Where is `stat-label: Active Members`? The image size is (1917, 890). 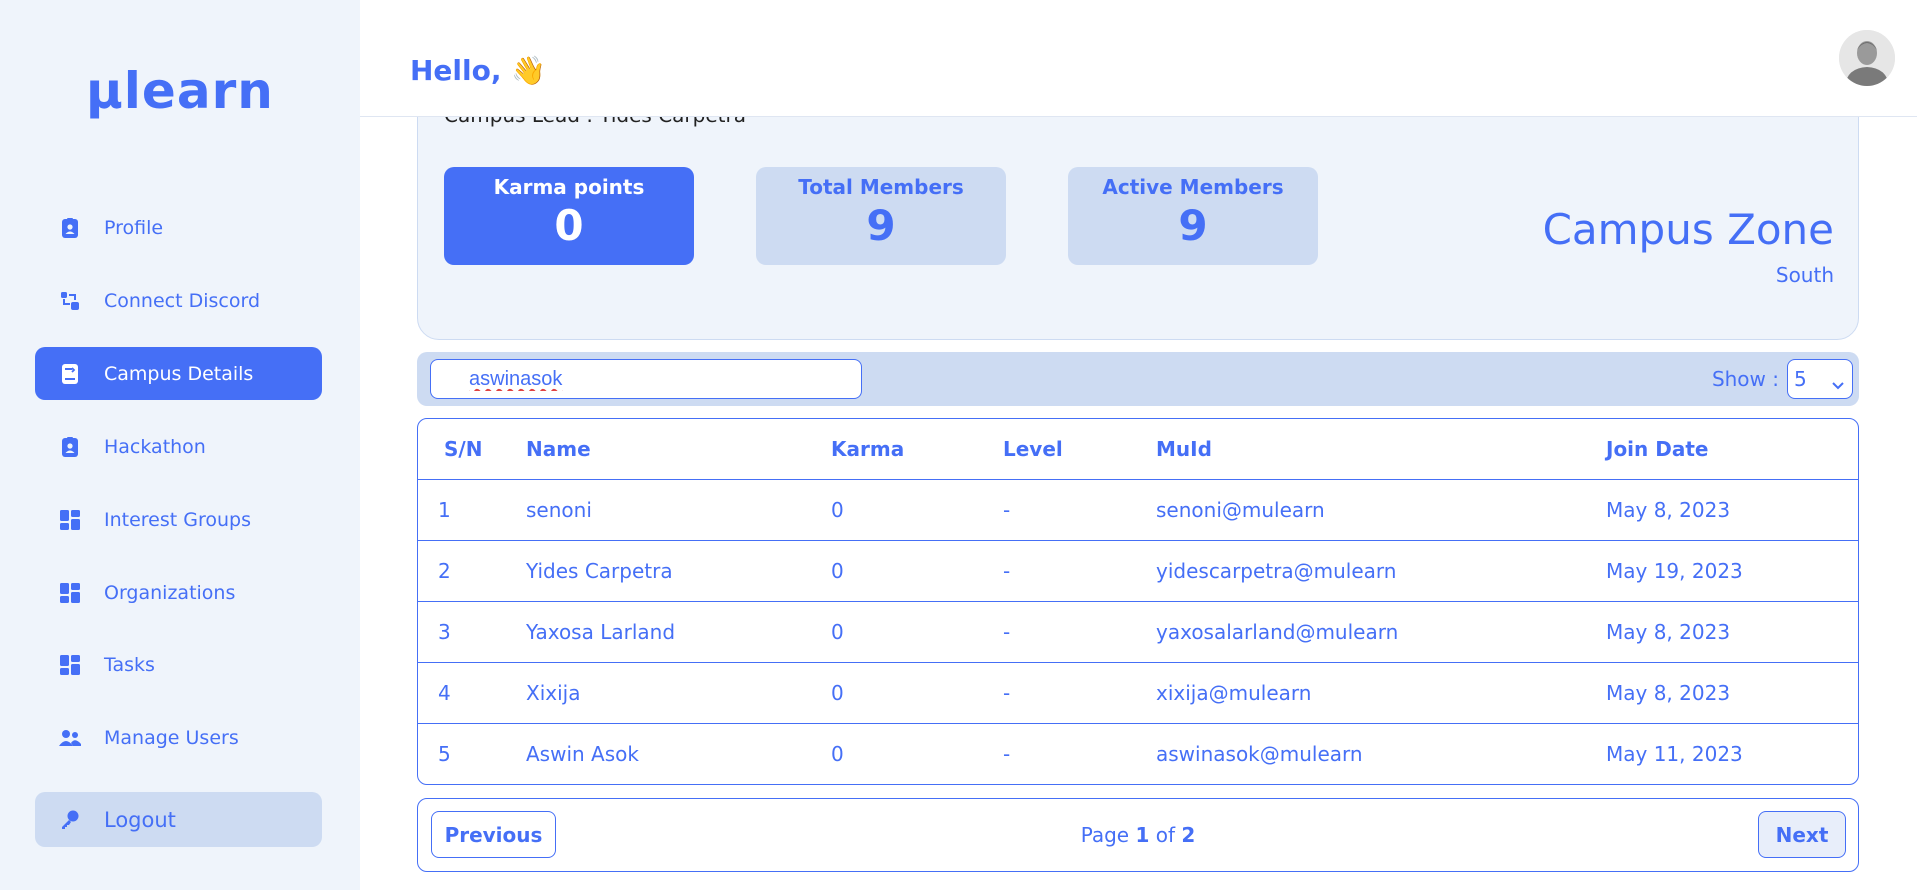 stat-label: Active Members is located at coordinates (1193, 187).